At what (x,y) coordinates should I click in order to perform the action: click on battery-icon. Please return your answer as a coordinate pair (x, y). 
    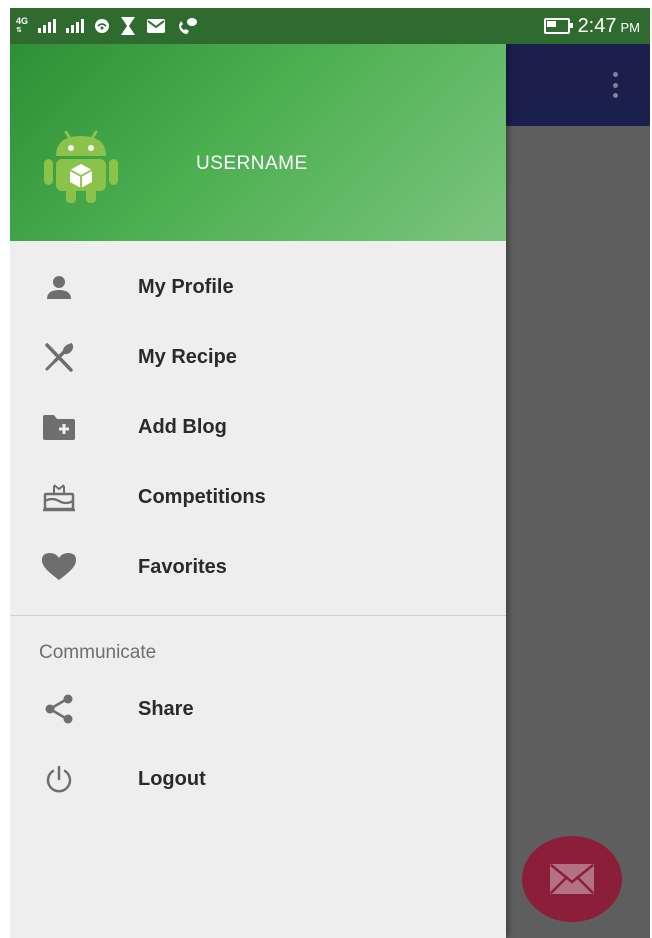
    Looking at the image, I should click on (558, 26).